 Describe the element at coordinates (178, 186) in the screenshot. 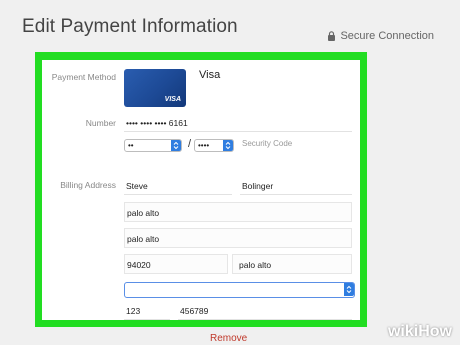

I see `first-name-field: Steve` at that location.